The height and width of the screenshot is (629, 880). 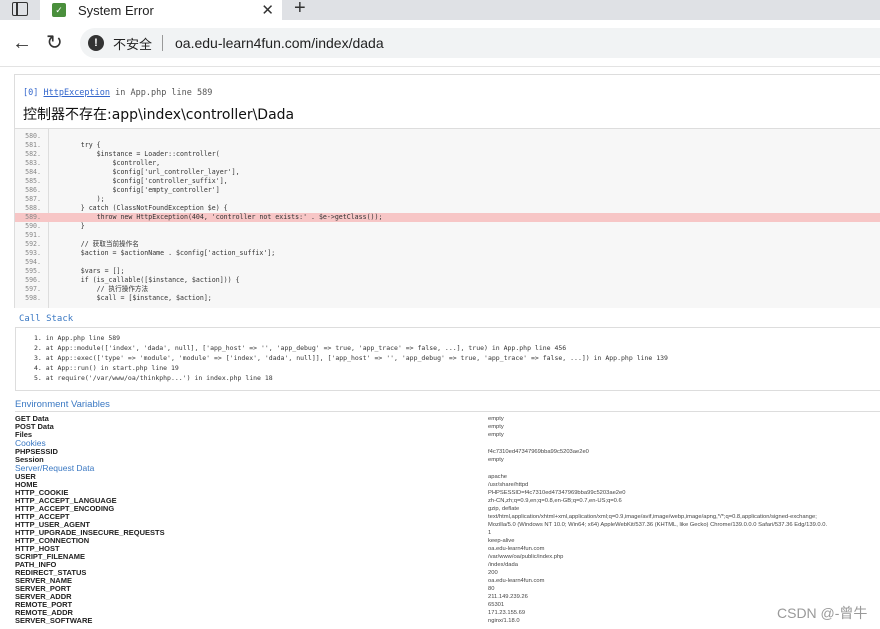 I want to click on line-number: 583., so click(x=33, y=163).